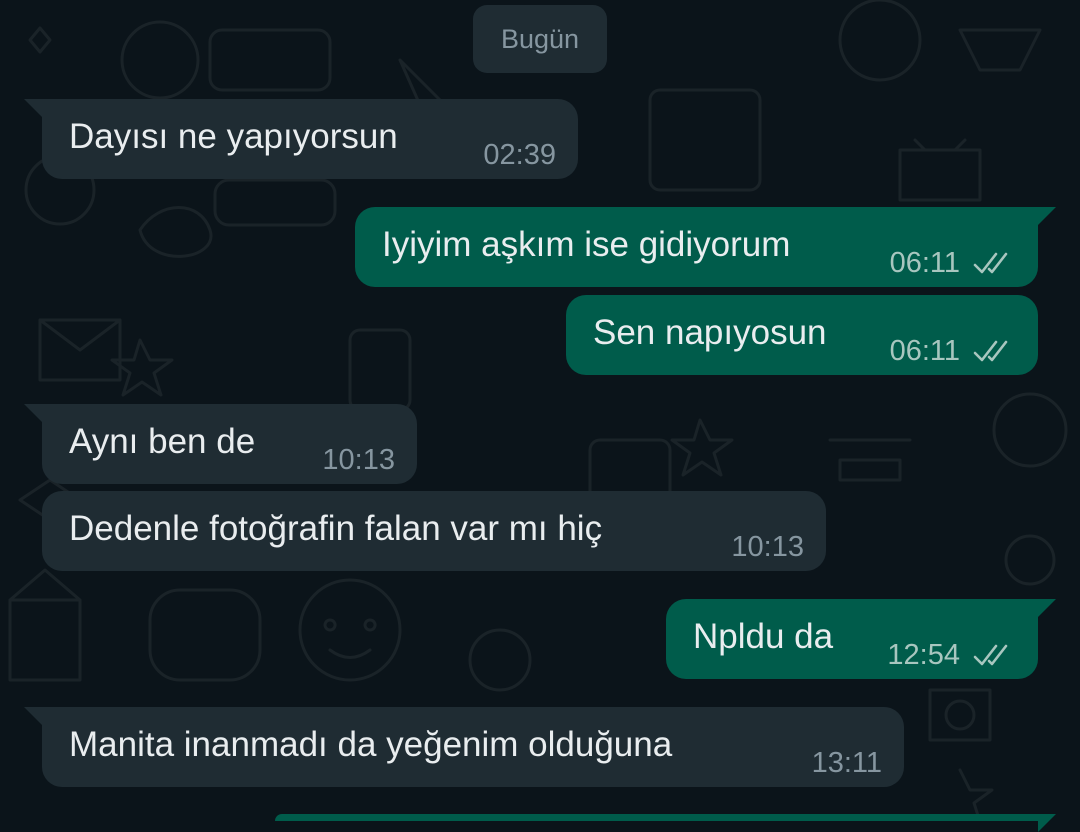  I want to click on message-text: Dedenle fotoğrafin falan var mı hiç, so click(336, 528).